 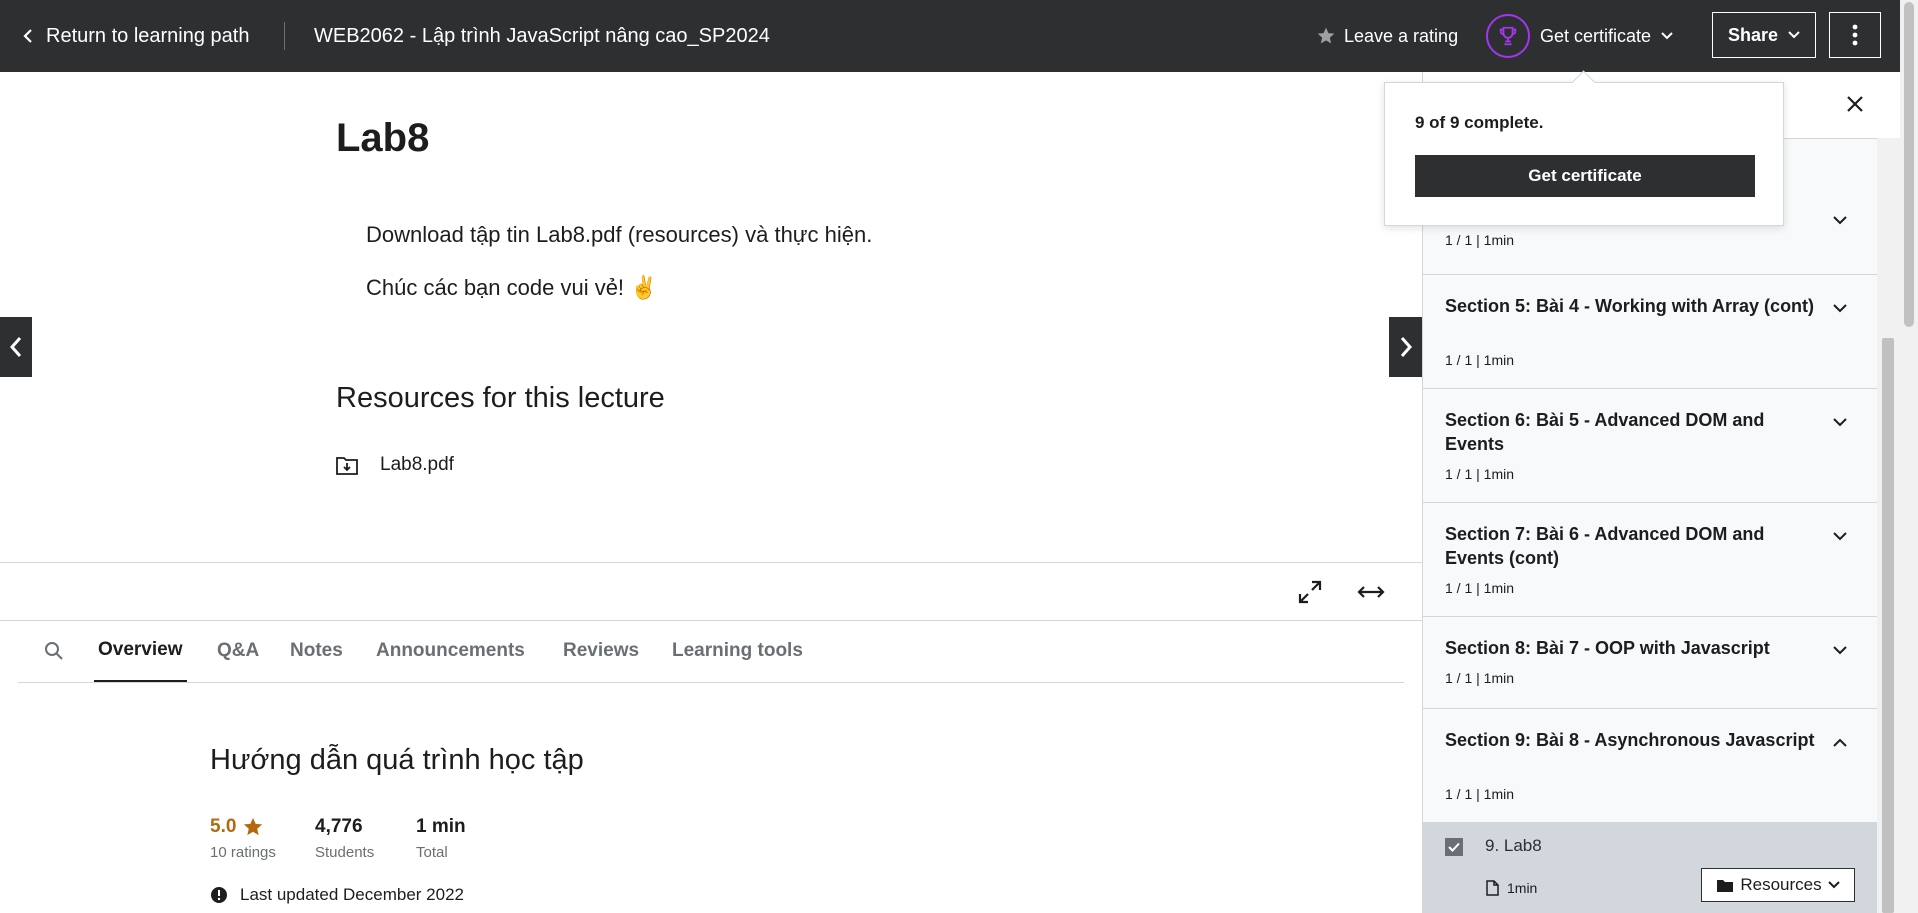 What do you see at coordinates (711, 562) in the screenshot?
I see `divider` at bounding box center [711, 562].